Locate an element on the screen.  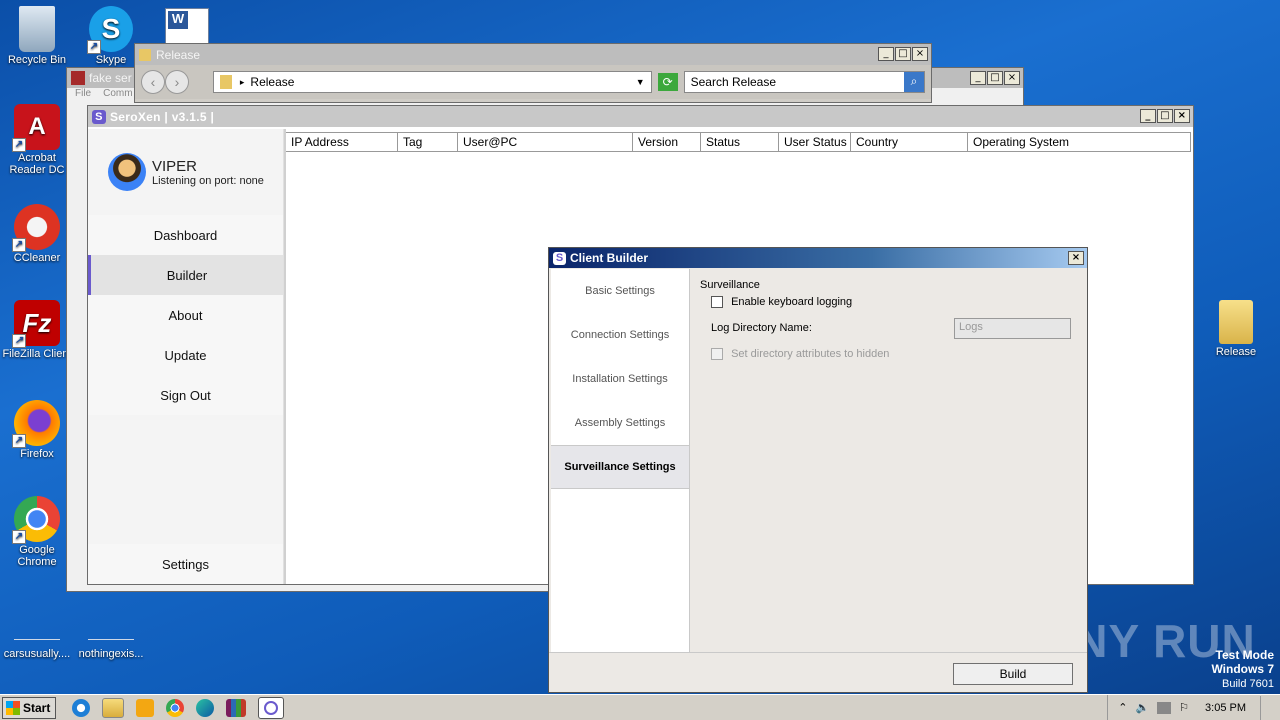
address-bar: ▸ Release ▼ is located at coordinates (432, 82).